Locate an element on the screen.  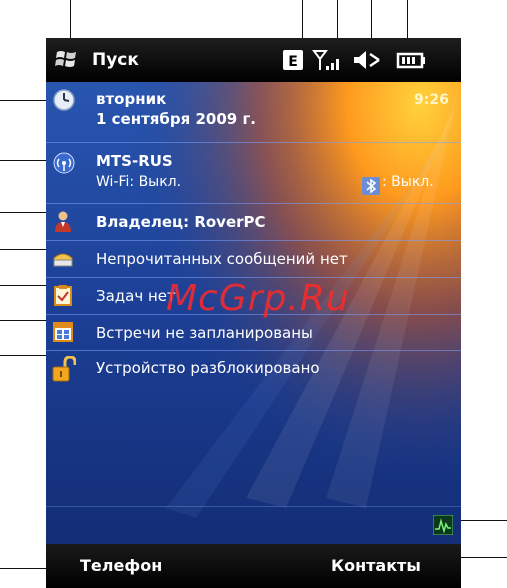
callout-line-activity is located at coordinates (482, 520).